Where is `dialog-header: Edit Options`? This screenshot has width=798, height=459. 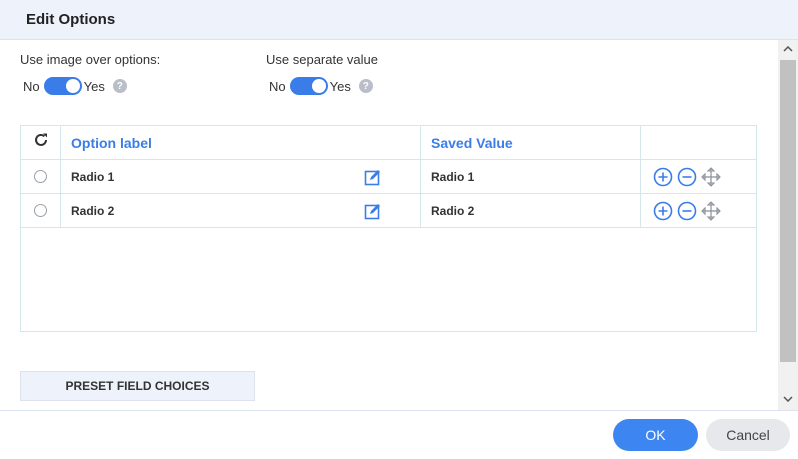 dialog-header: Edit Options is located at coordinates (399, 20).